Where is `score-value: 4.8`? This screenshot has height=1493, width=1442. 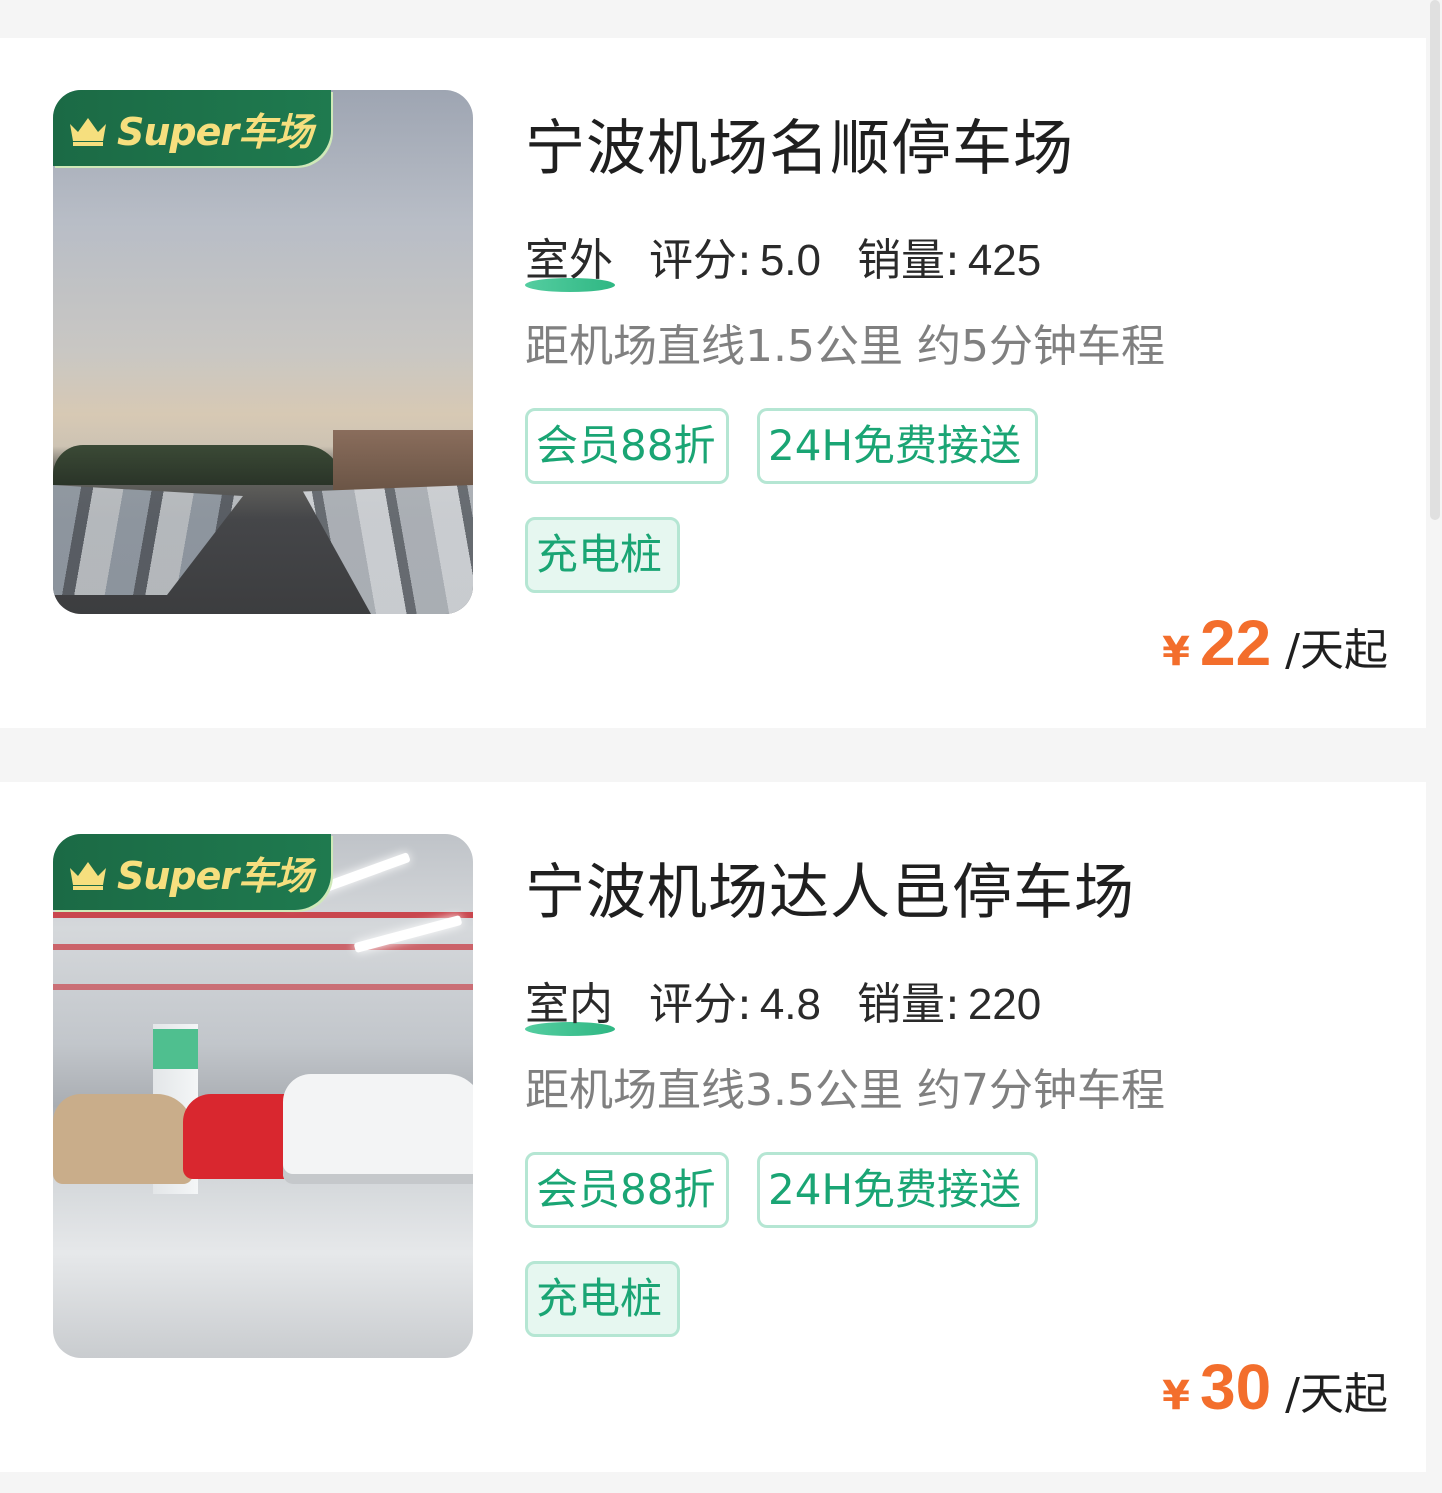 score-value: 4.8 is located at coordinates (790, 1004).